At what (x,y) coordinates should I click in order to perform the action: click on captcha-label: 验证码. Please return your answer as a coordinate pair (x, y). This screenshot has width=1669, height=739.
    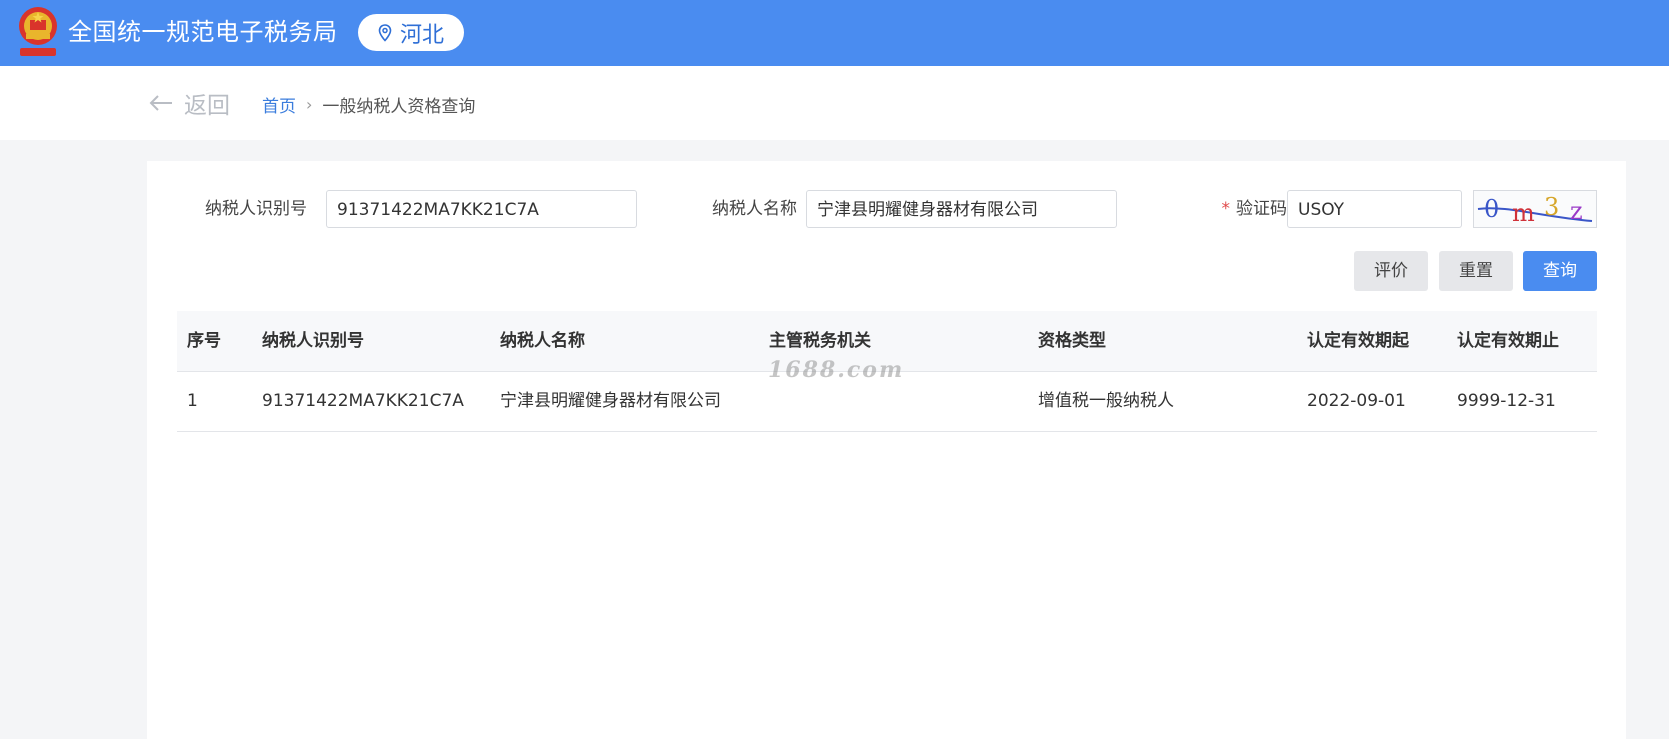
    Looking at the image, I should click on (1261, 209).